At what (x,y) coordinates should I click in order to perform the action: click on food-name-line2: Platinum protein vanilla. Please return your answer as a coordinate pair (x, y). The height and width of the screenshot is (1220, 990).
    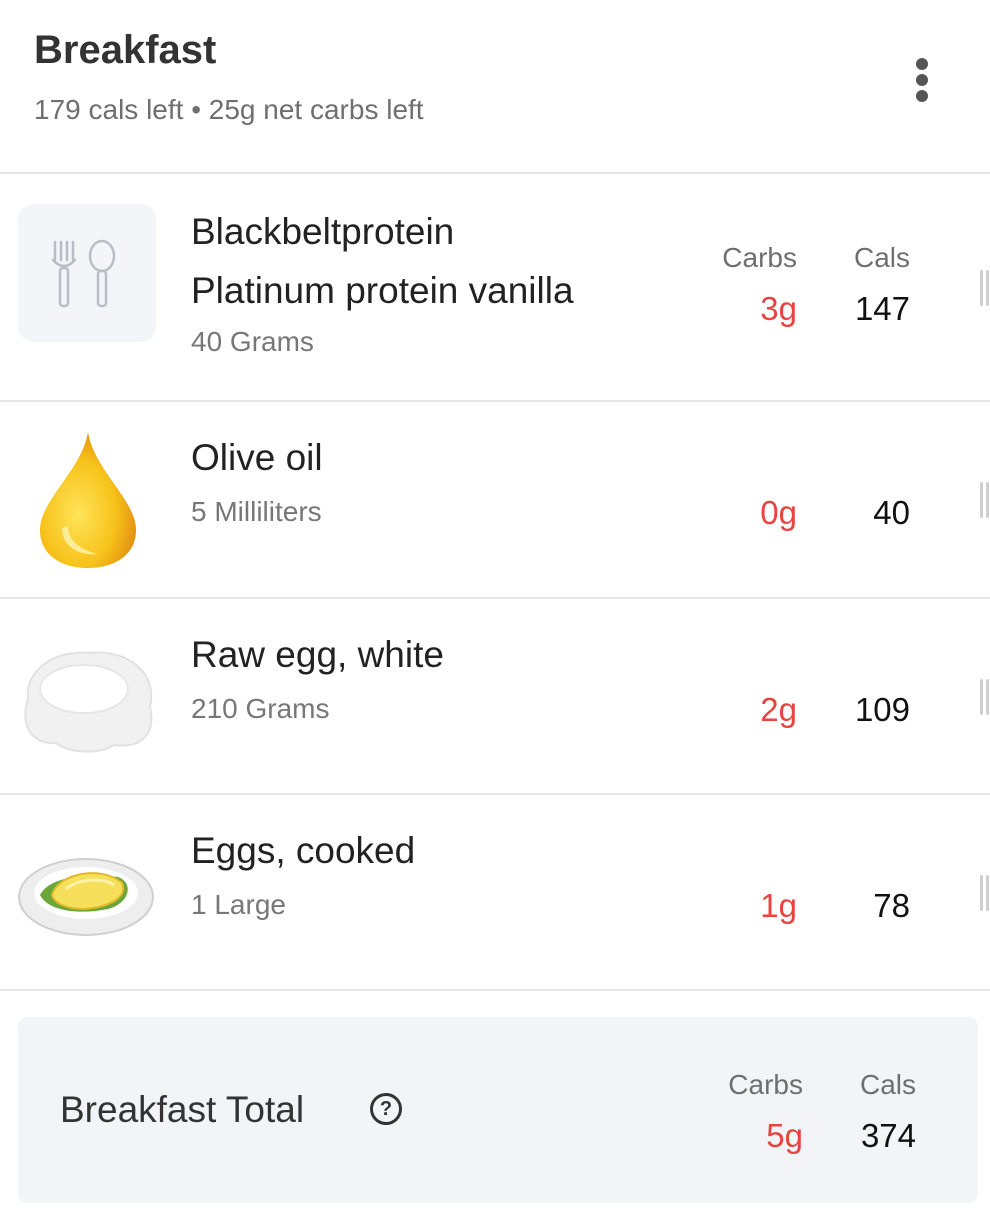
    Looking at the image, I should click on (382, 290).